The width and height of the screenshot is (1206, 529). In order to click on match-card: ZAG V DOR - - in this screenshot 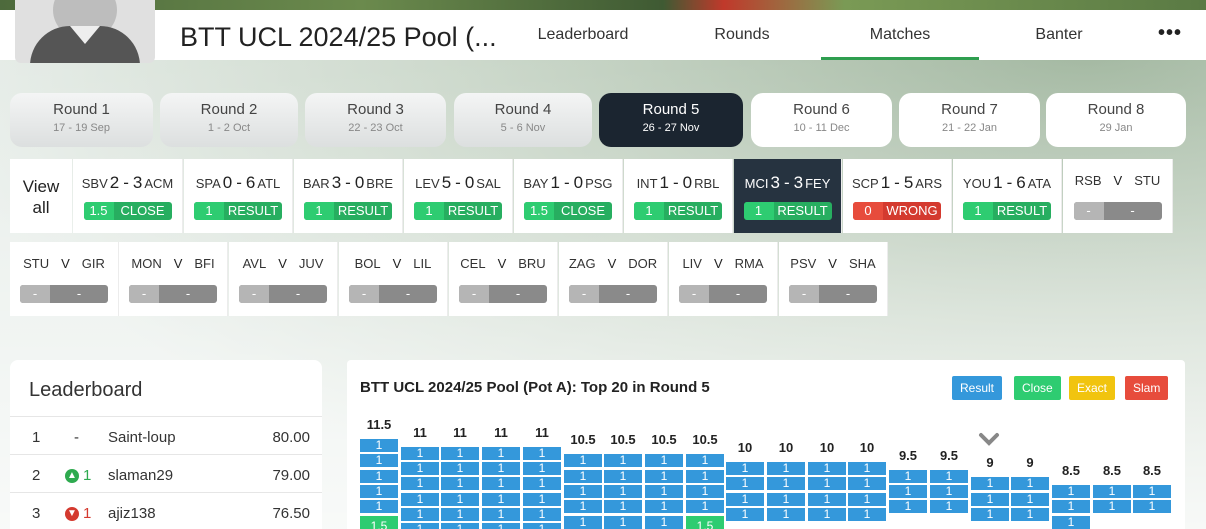, I will do `click(613, 279)`.